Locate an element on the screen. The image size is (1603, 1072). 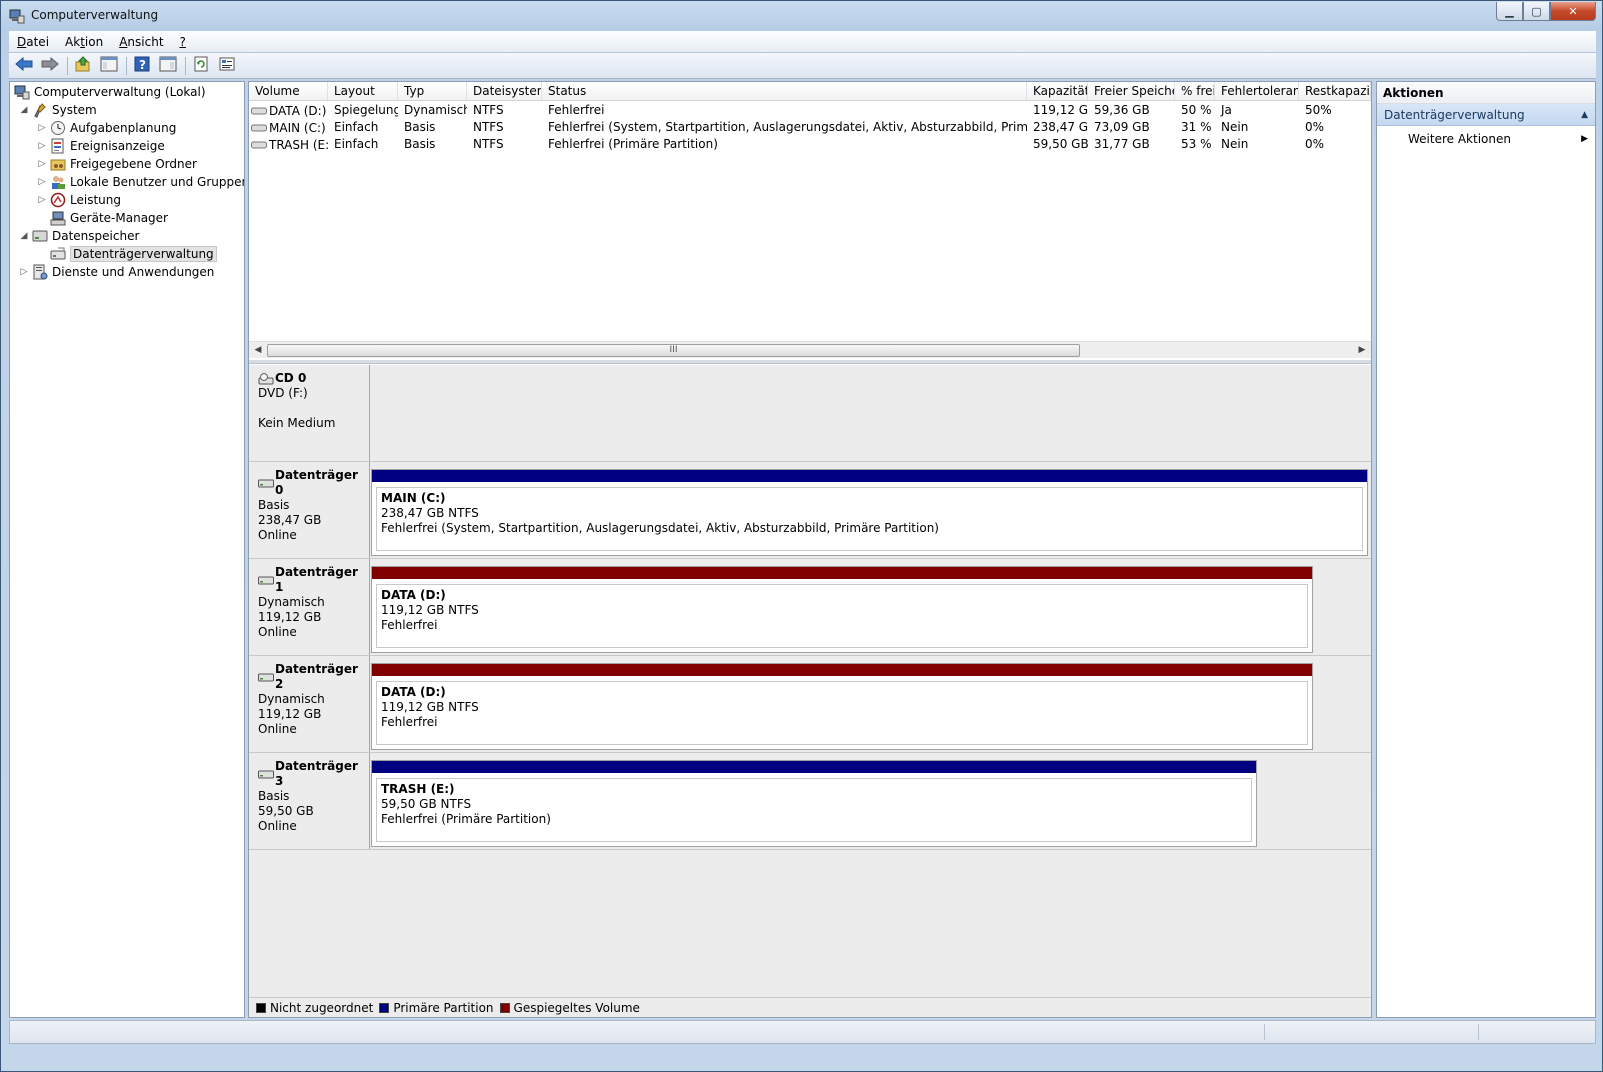
services-icon is located at coordinates (40, 272).